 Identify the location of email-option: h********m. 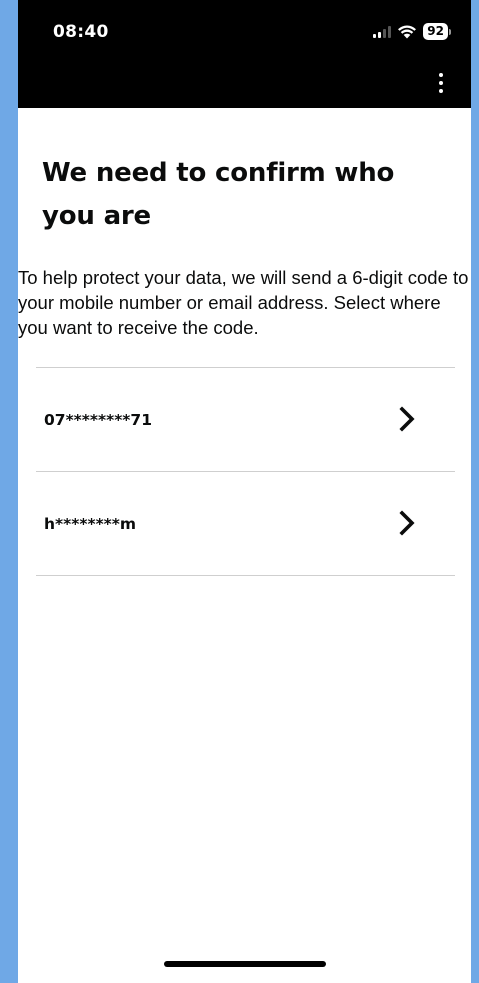
(245, 523).